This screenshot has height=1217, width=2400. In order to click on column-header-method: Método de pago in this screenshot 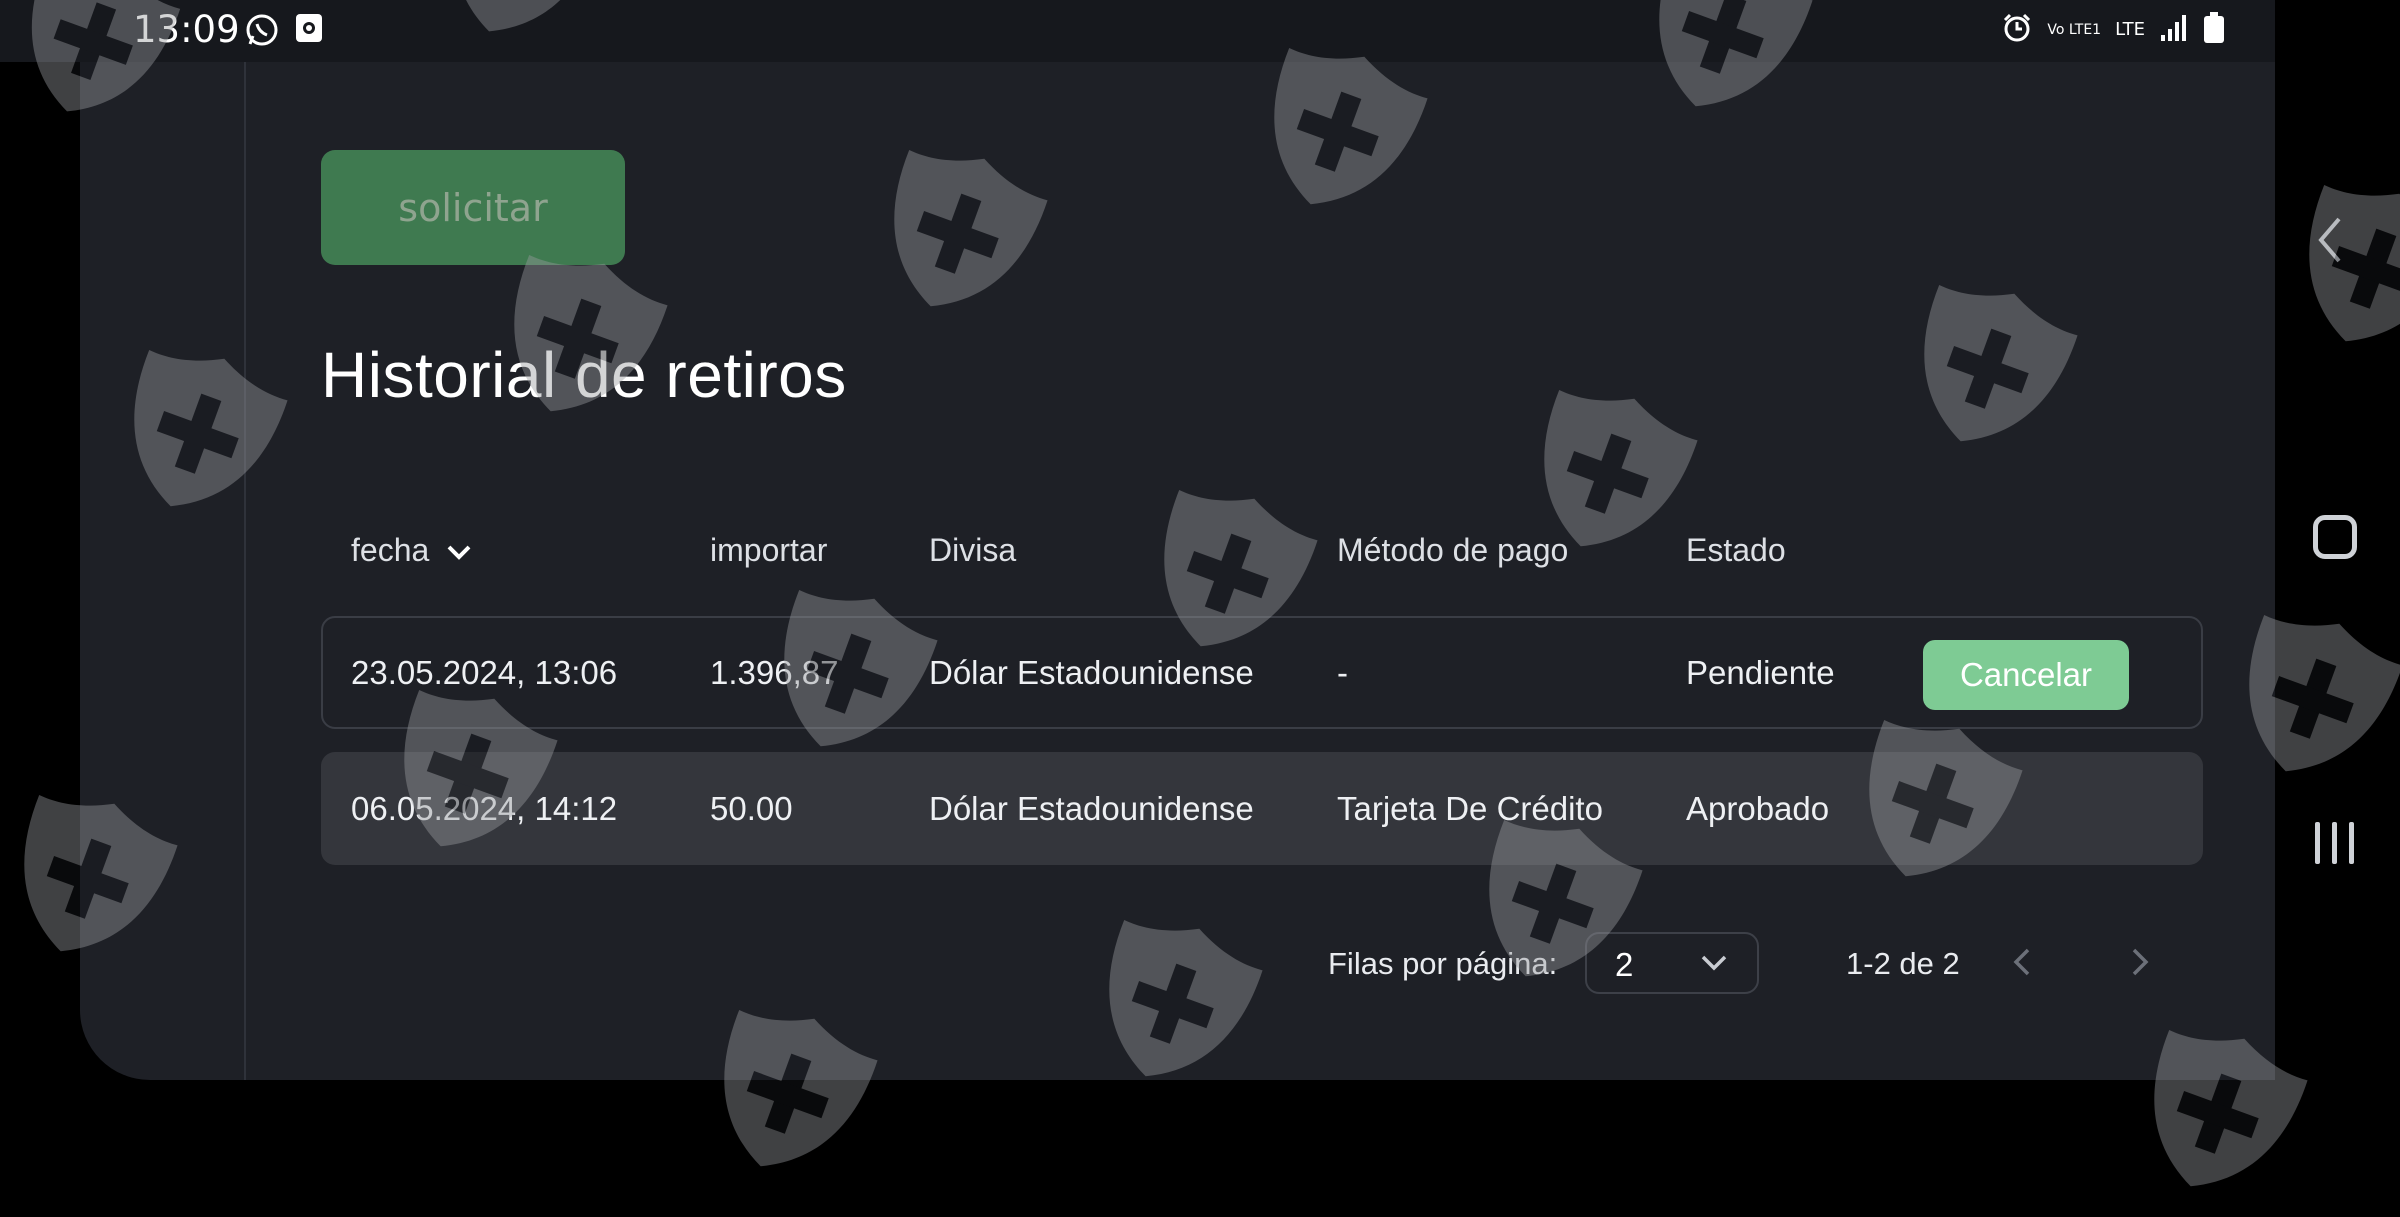, I will do `click(1453, 550)`.